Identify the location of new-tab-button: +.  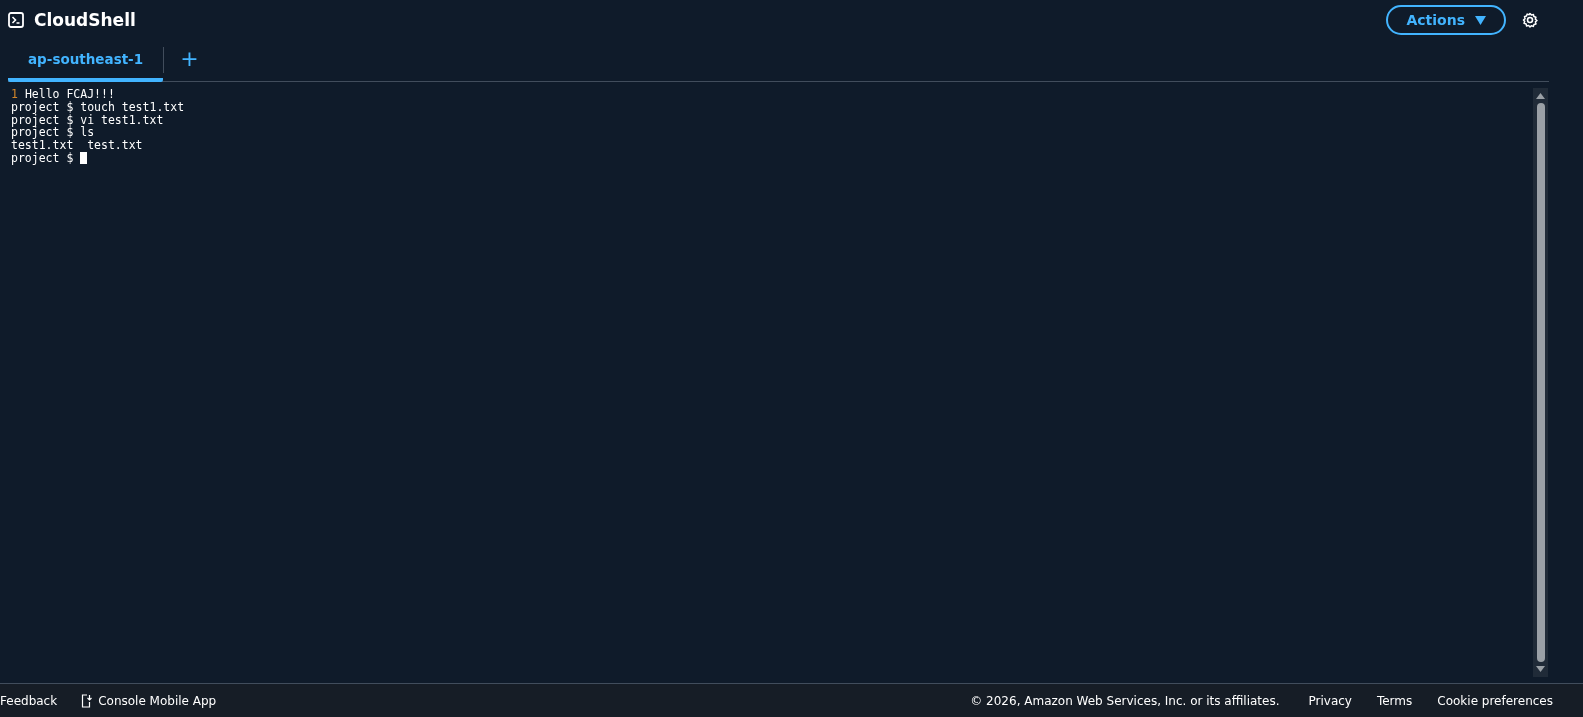
(189, 60).